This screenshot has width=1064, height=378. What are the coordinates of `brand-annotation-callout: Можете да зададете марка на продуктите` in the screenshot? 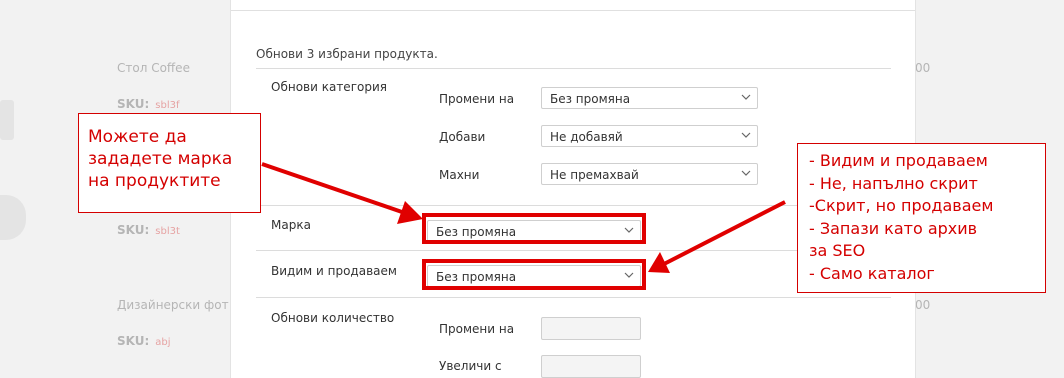 It's located at (169, 163).